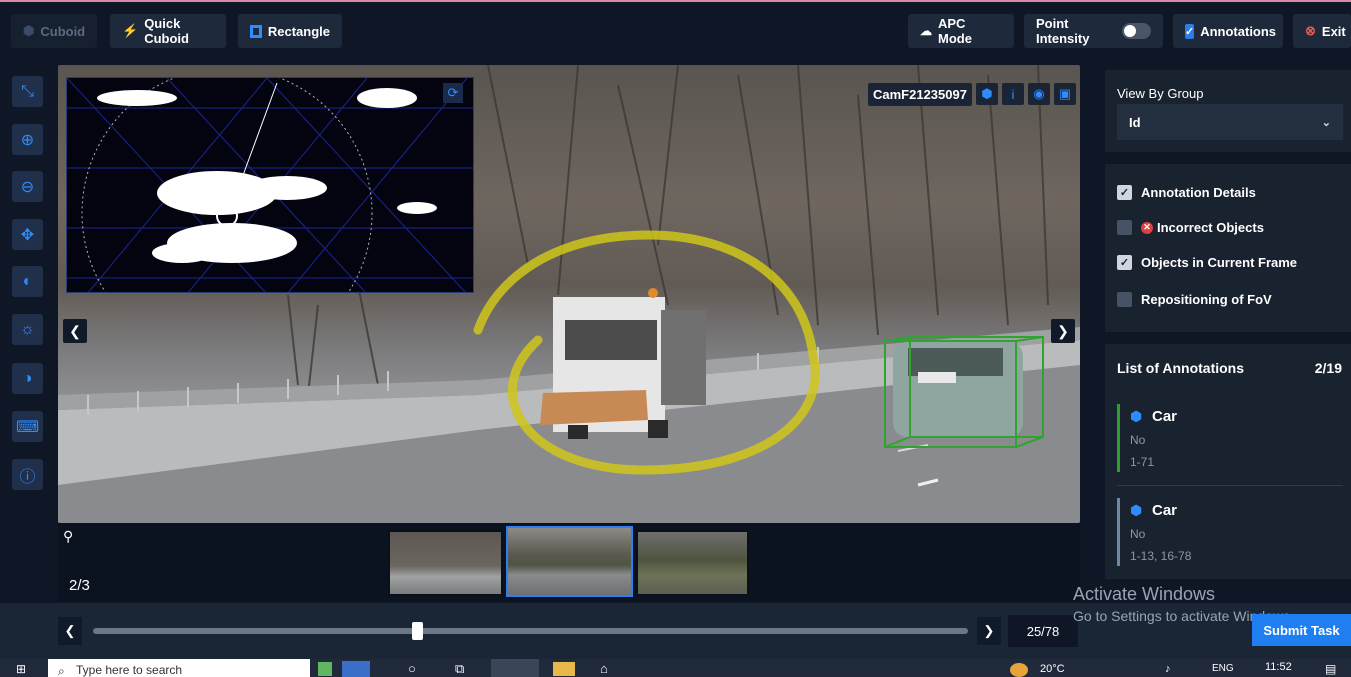 The width and height of the screenshot is (1351, 677). Describe the element at coordinates (530, 631) in the screenshot. I see `frame-slider-track` at that location.